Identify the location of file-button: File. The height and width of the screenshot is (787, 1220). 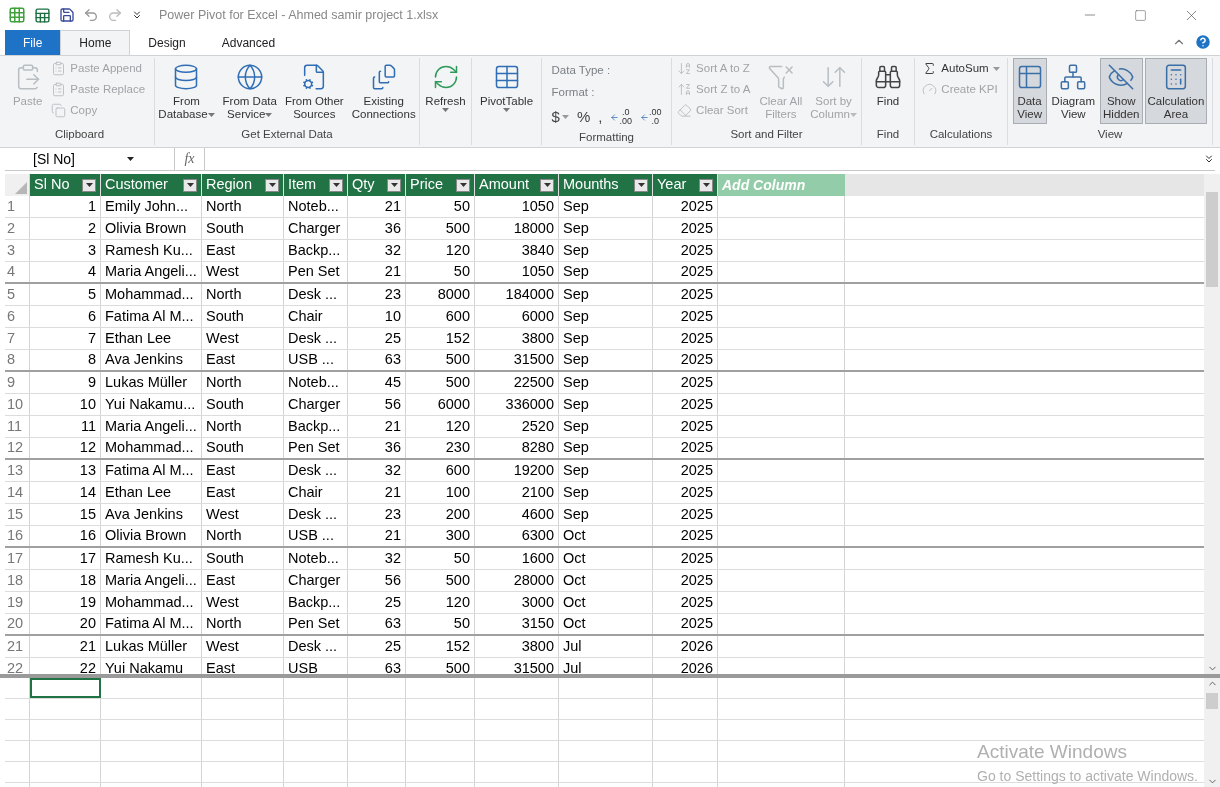
(33, 42).